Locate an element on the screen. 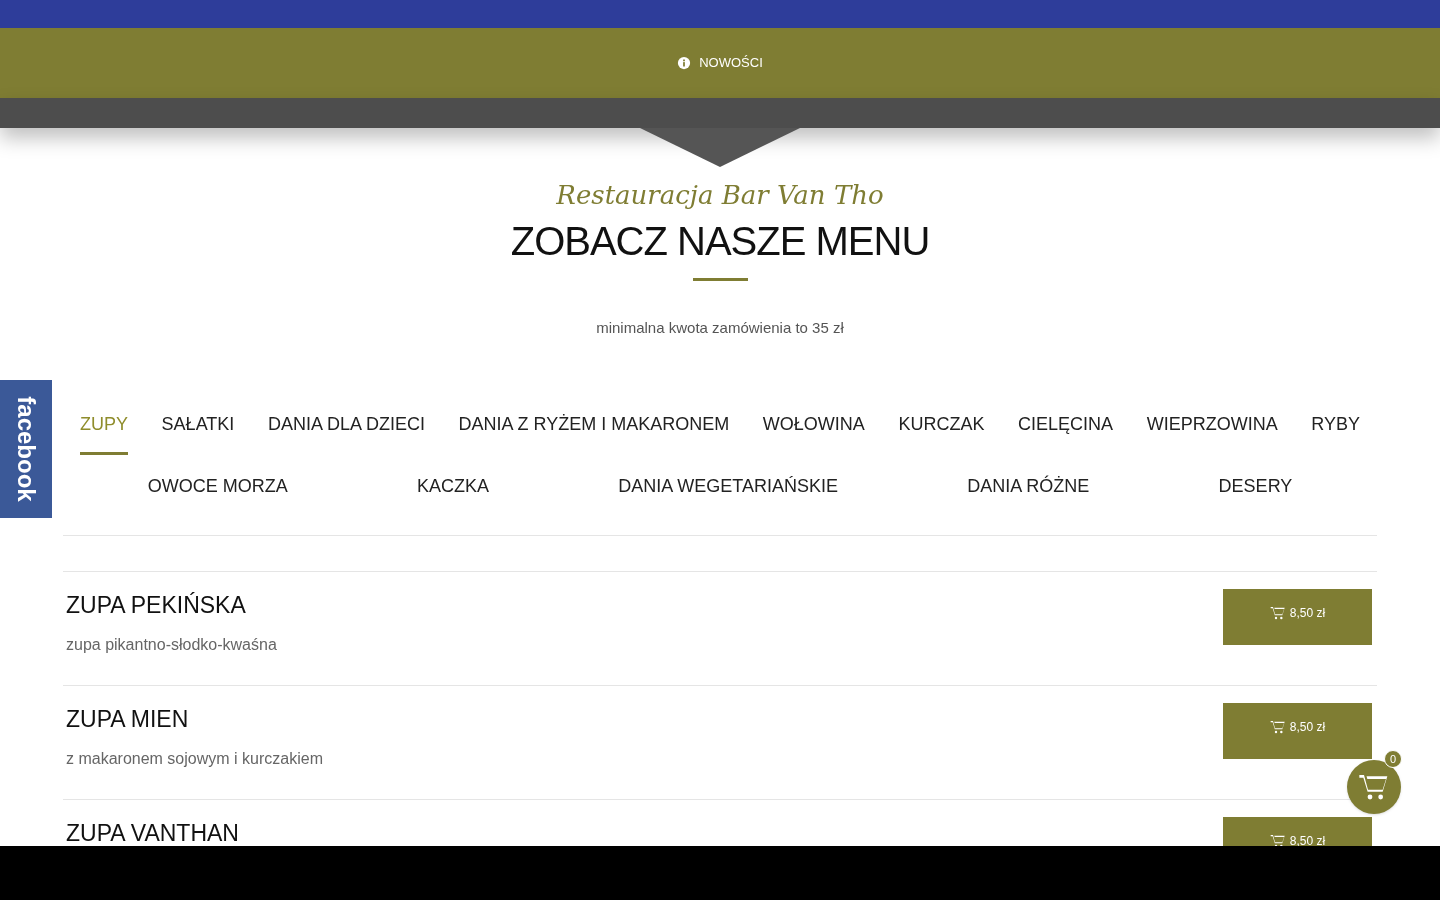 The height and width of the screenshot is (900, 1440). category-tab: KURCZAK is located at coordinates (941, 433).